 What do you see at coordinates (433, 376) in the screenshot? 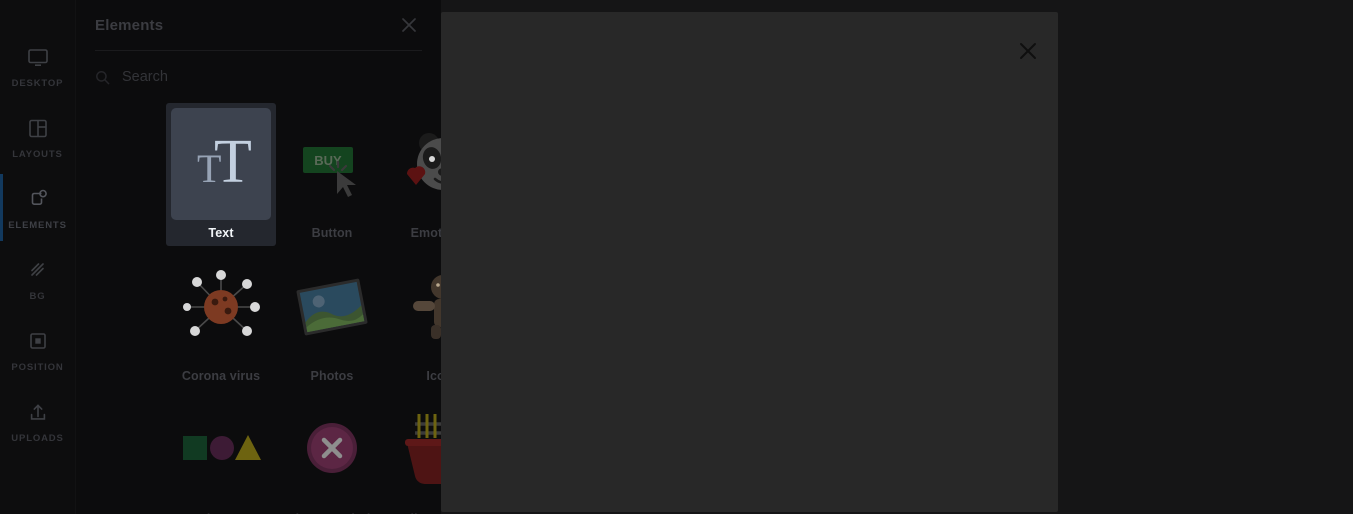
I see `element-label: Icons` at bounding box center [433, 376].